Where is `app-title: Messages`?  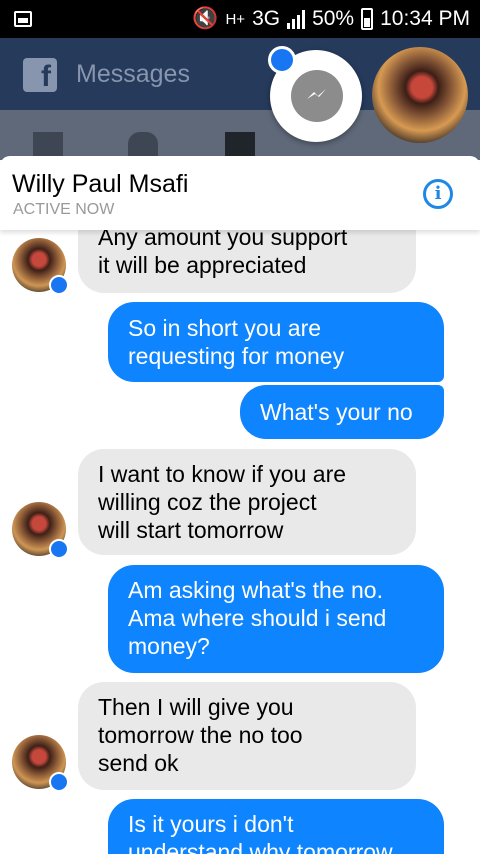
app-title: Messages is located at coordinates (133, 74).